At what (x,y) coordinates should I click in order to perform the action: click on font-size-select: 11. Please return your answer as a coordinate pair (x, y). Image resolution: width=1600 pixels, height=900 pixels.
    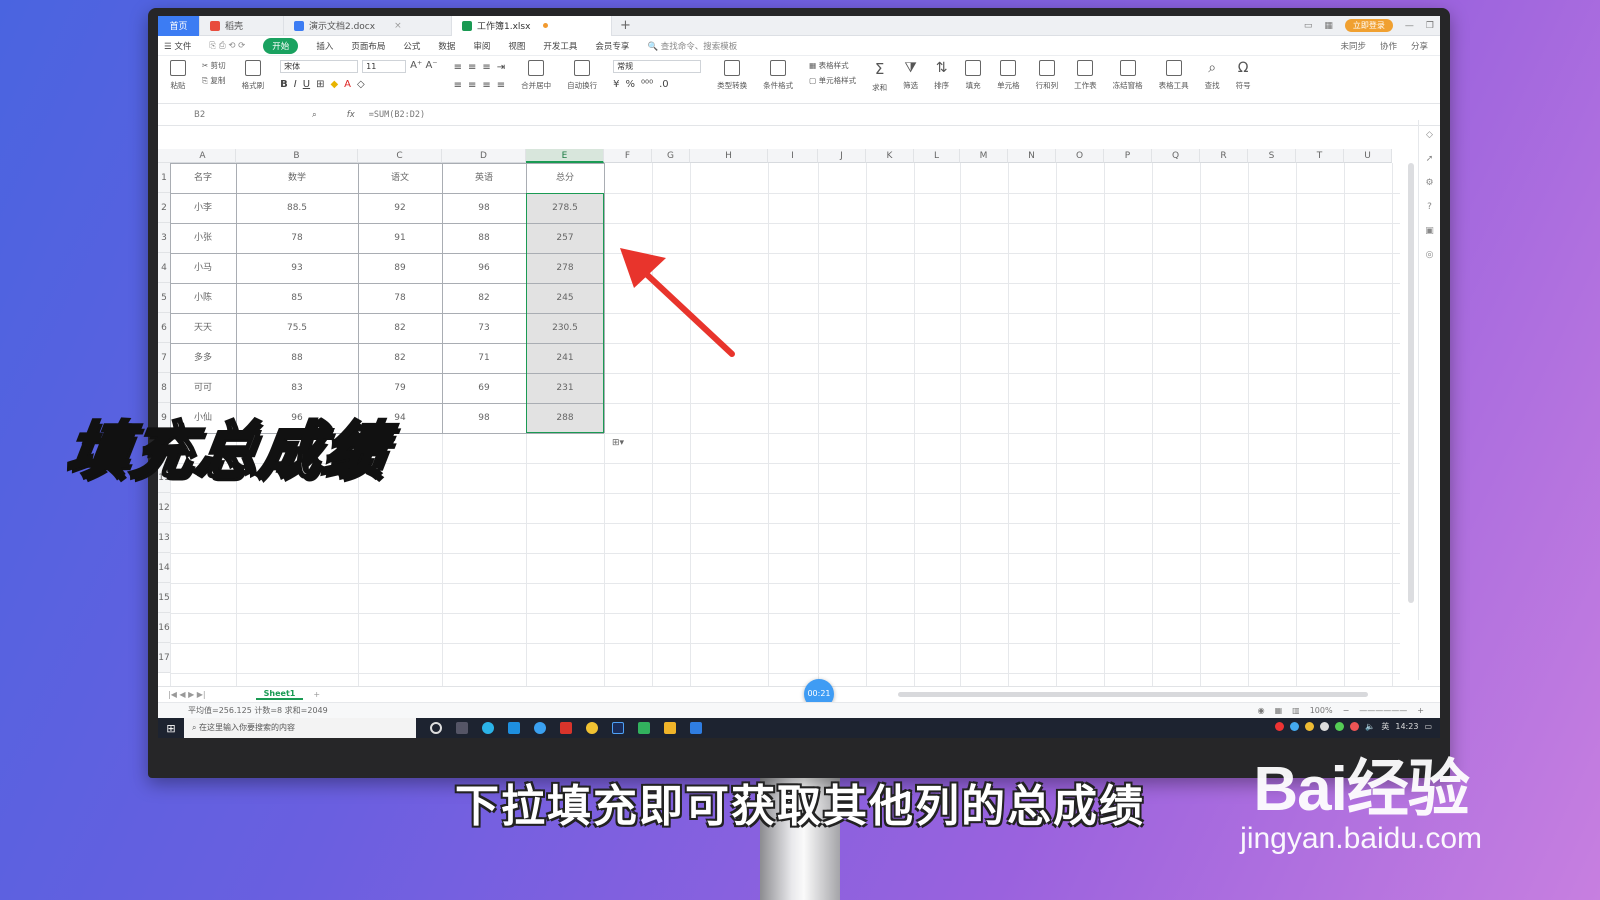
    Looking at the image, I should click on (384, 66).